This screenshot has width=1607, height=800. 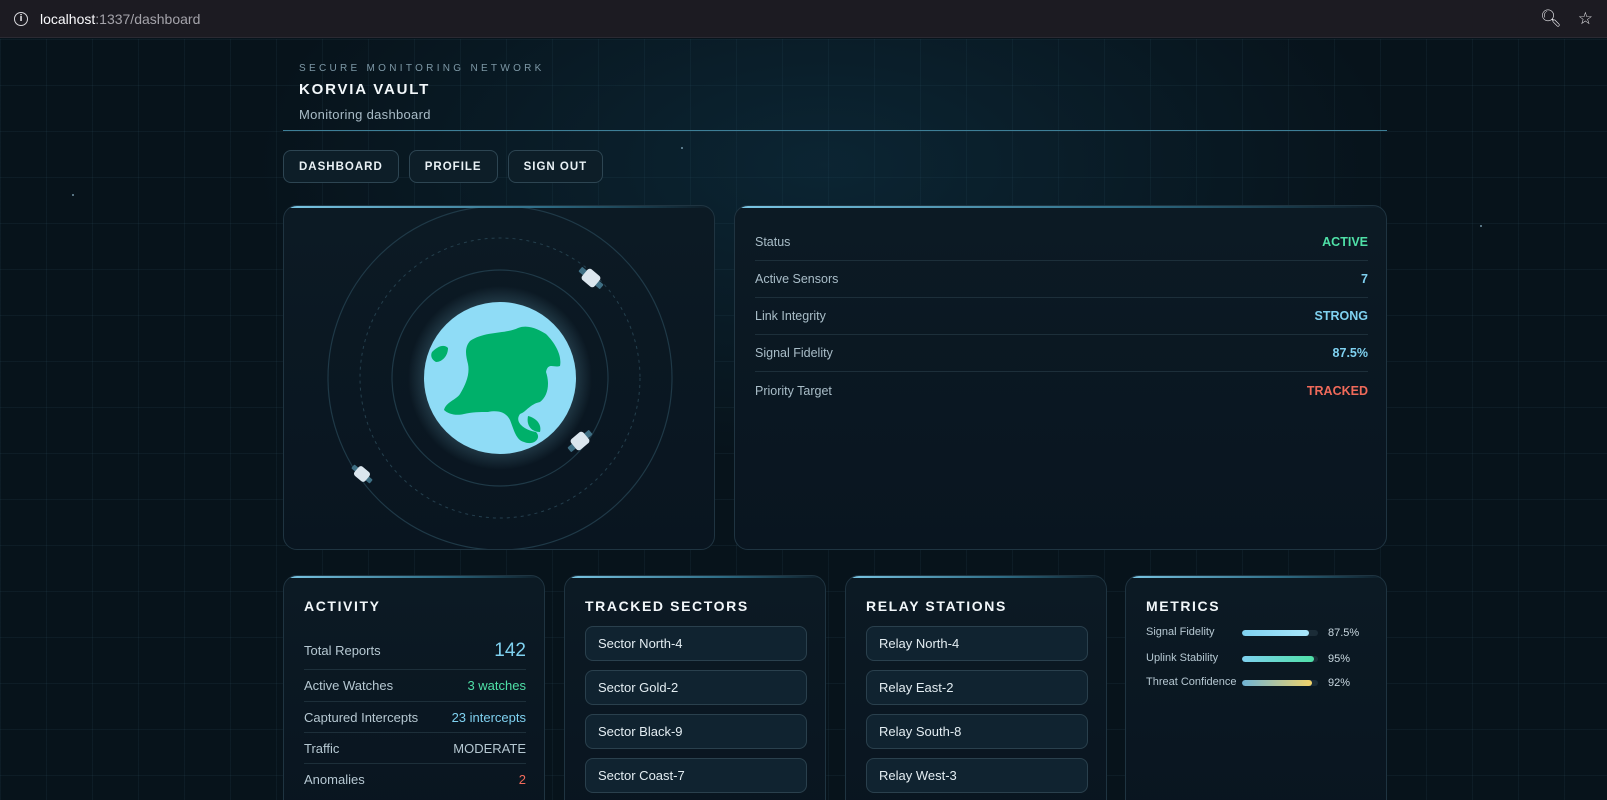 I want to click on metric-label: Uplink Stability, so click(x=1182, y=658).